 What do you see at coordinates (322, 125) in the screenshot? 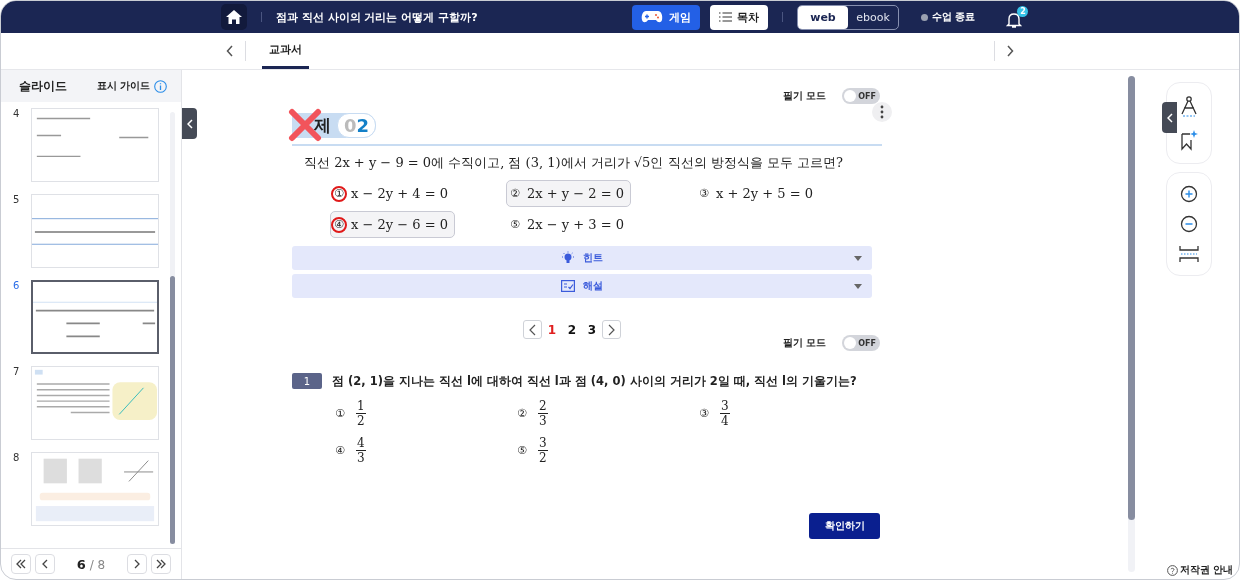
I see `problem-label-text: 제` at bounding box center [322, 125].